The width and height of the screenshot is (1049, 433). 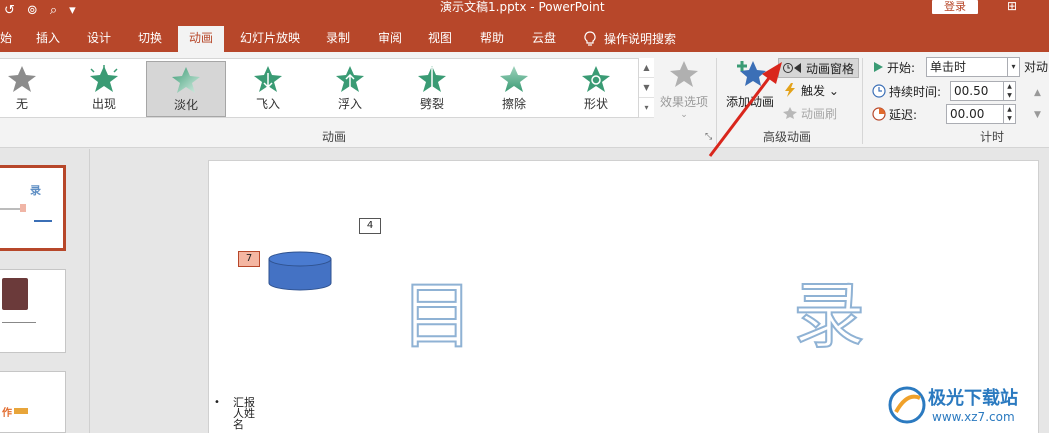 What do you see at coordinates (33, 402) in the screenshot?
I see `slide-thumbnail: 作` at bounding box center [33, 402].